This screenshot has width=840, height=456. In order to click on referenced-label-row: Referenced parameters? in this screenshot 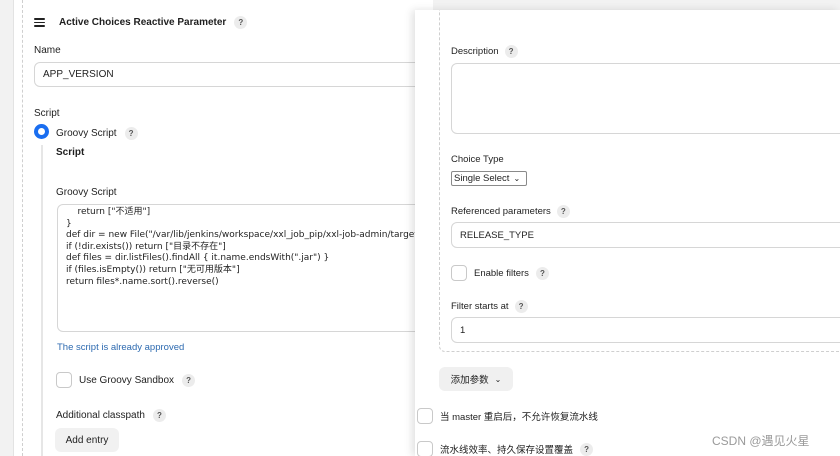, I will do `click(510, 211)`.